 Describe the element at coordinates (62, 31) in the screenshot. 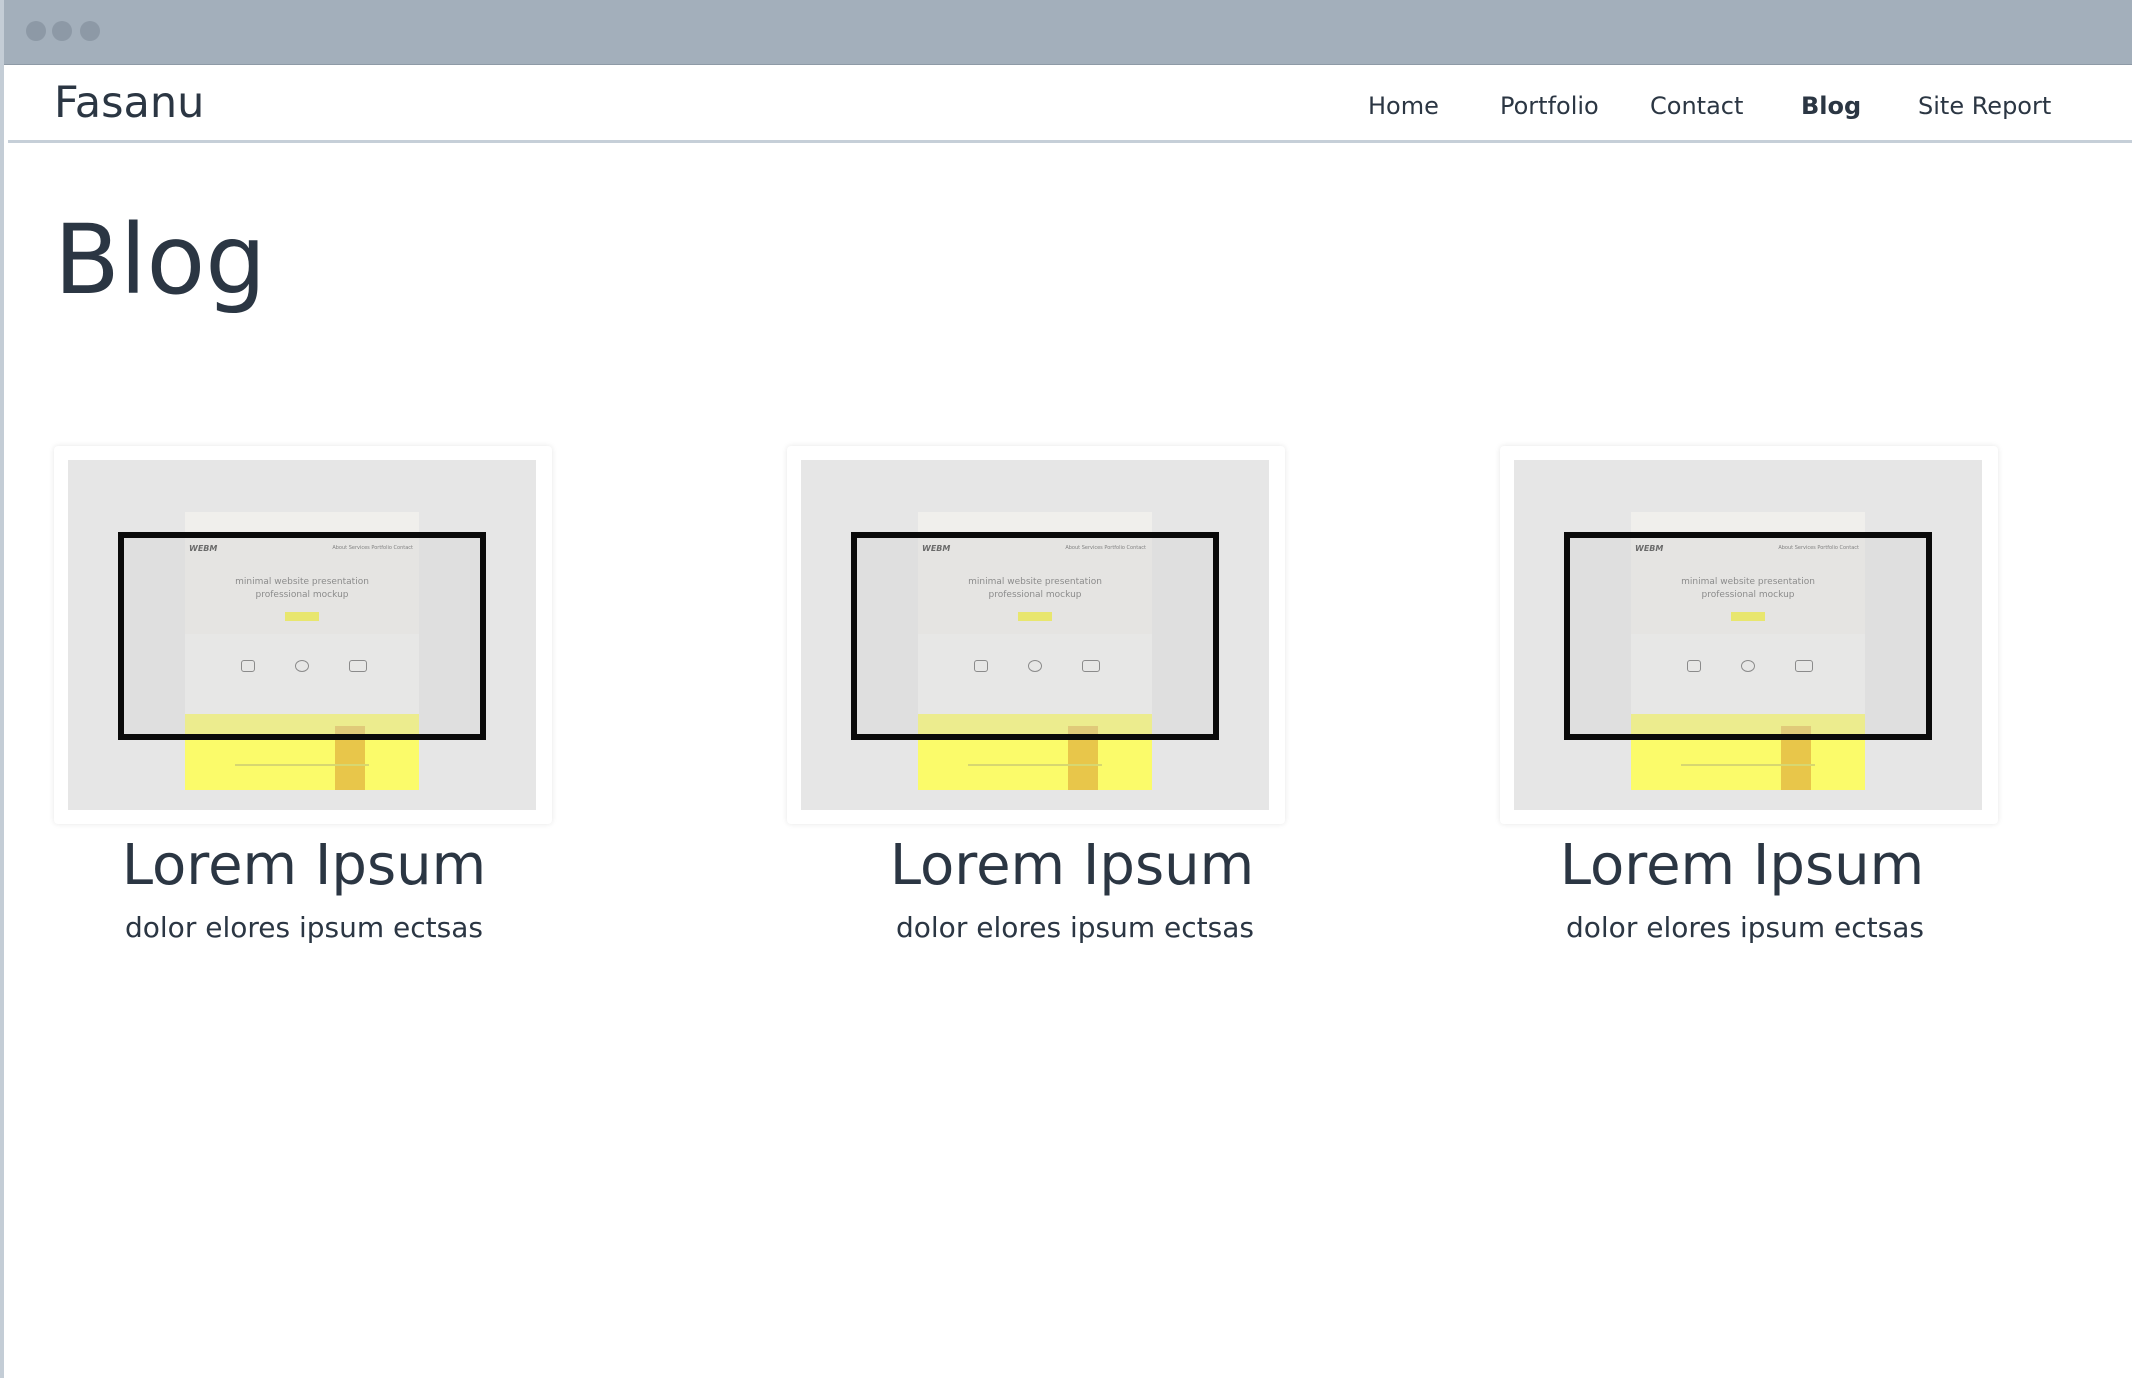

I see `window-minimize-dot` at that location.